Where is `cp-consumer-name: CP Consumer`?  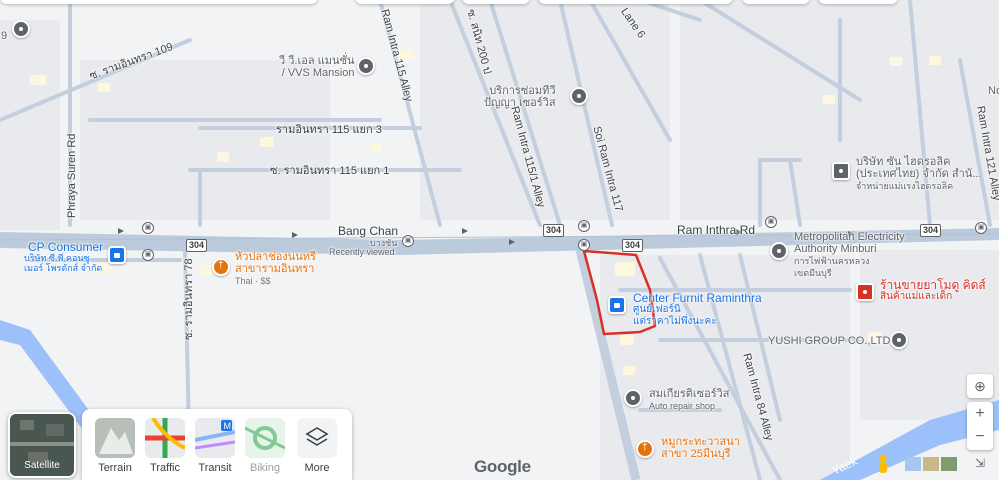 cp-consumer-name: CP Consumer is located at coordinates (65, 247).